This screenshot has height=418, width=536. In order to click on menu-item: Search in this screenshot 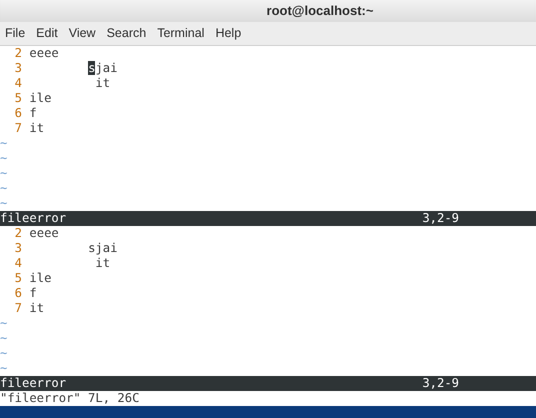, I will do `click(126, 33)`.